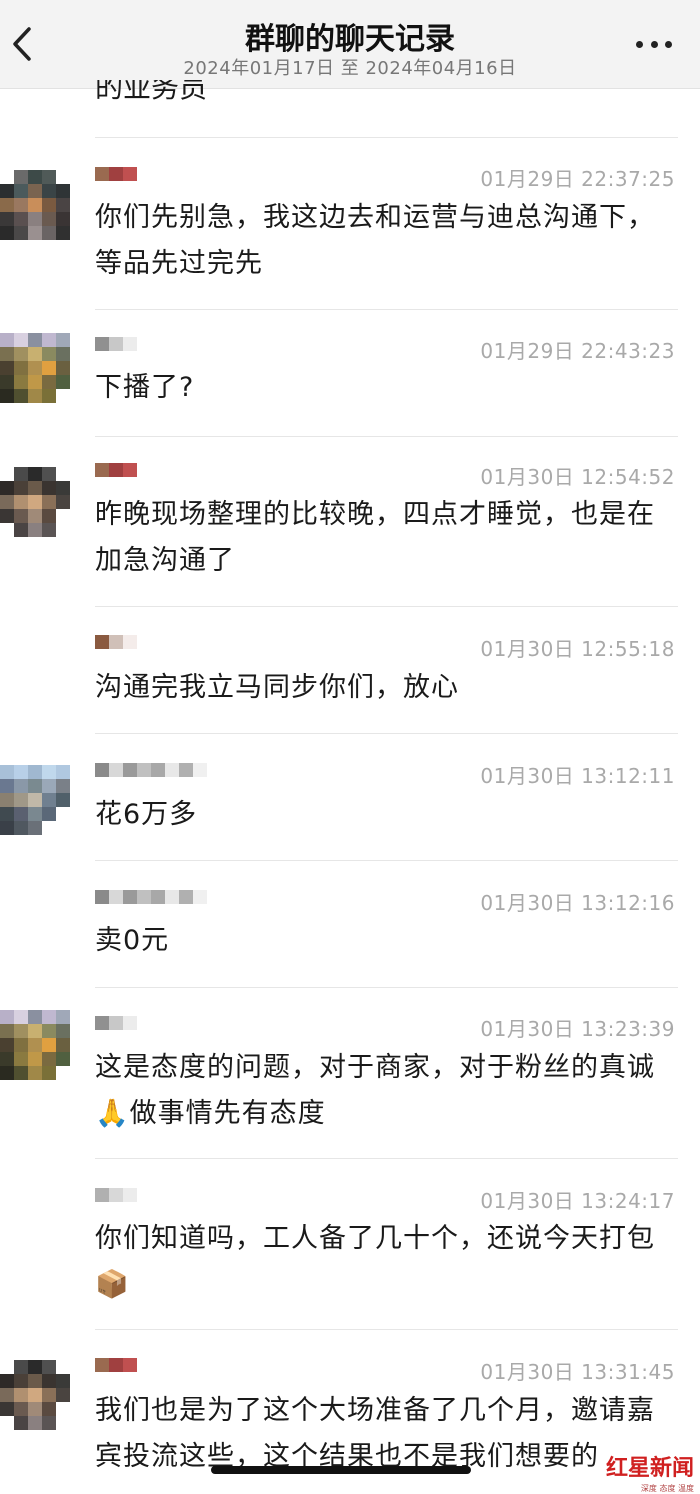  Describe the element at coordinates (341, 1470) in the screenshot. I see `home-indicator` at that location.